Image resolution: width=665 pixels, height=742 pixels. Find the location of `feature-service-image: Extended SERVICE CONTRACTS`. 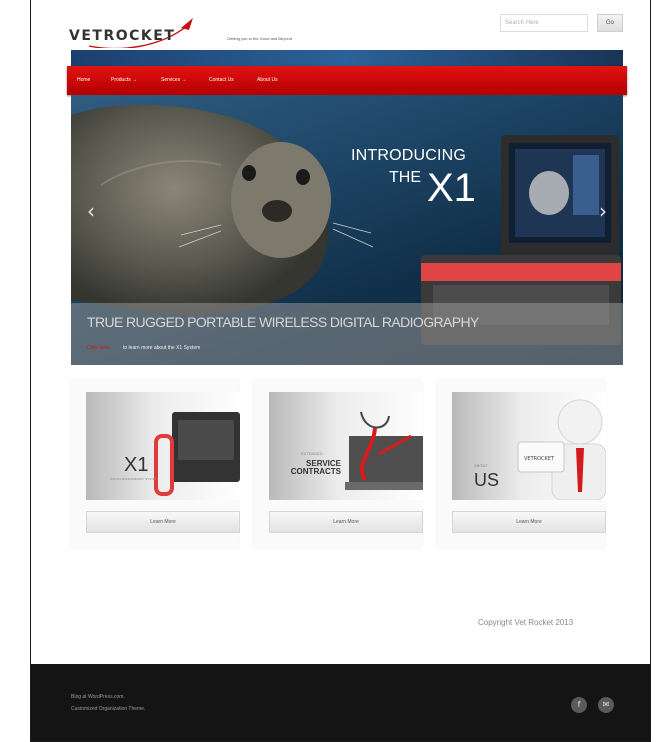

feature-service-image: Extended SERVICE CONTRACTS is located at coordinates (346, 446).